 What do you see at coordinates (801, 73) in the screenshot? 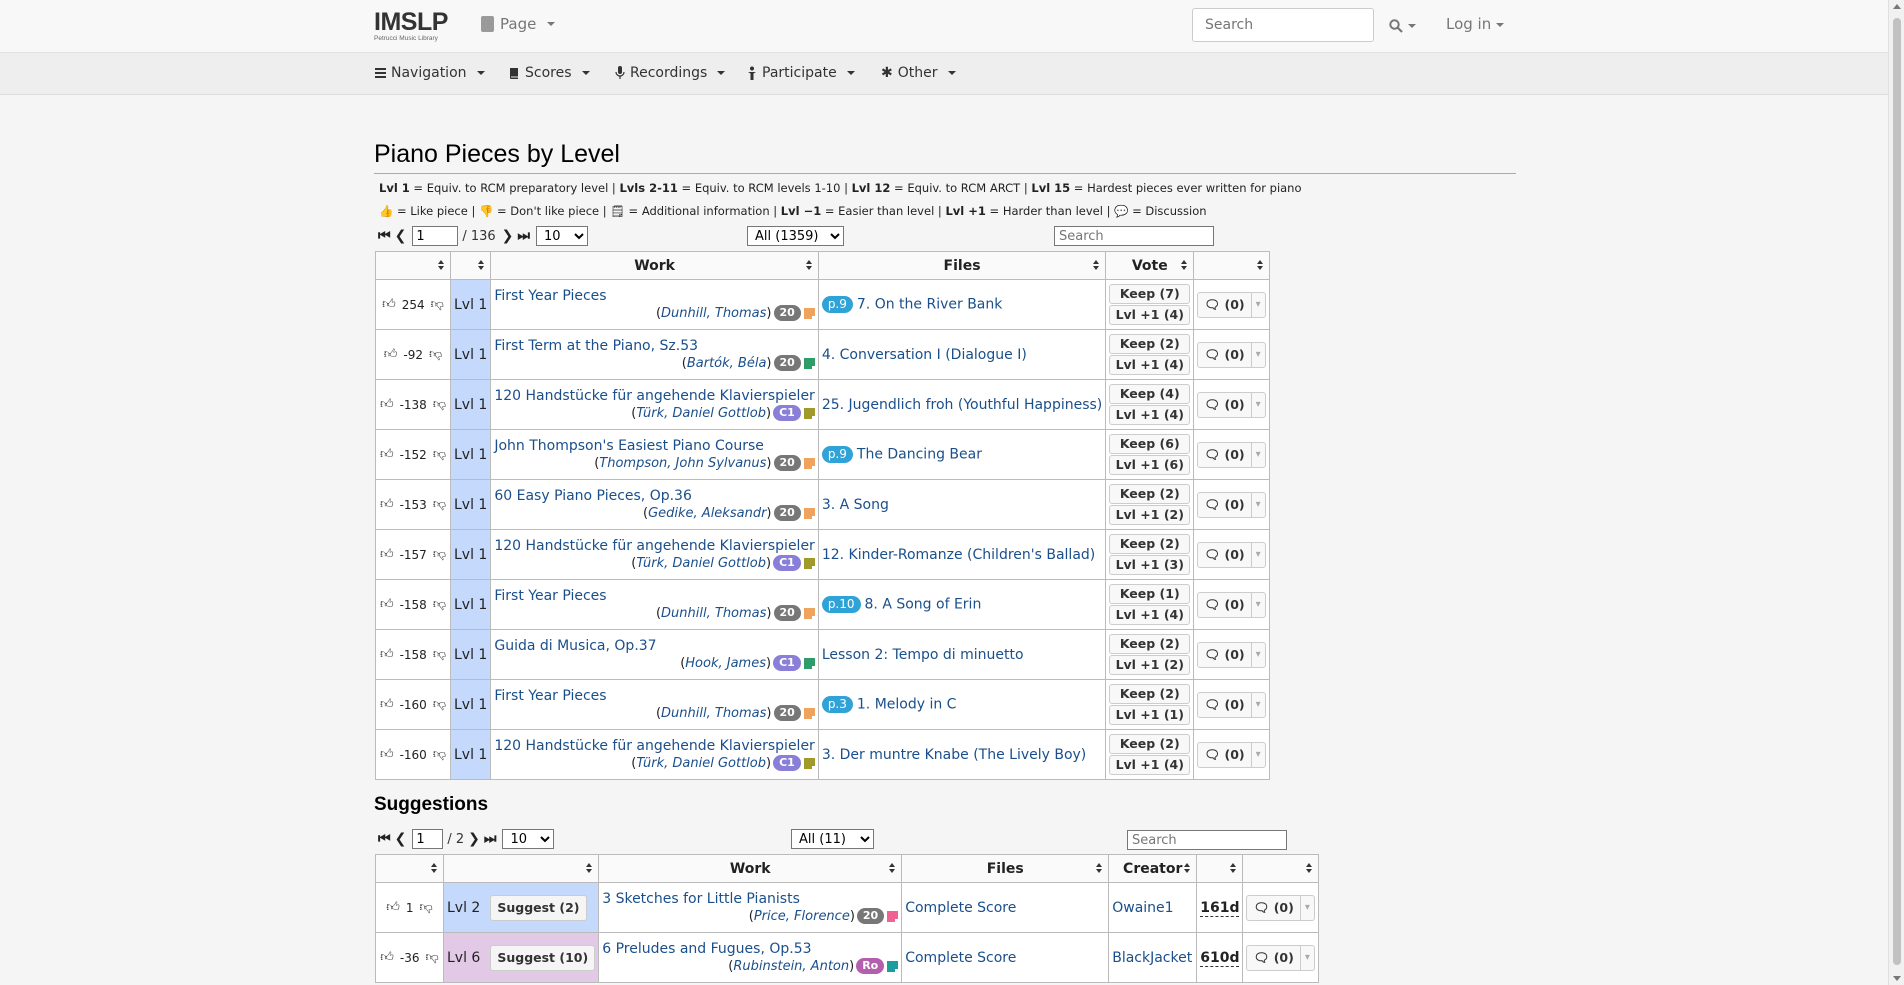
I see `nav-participate: Participate` at bounding box center [801, 73].